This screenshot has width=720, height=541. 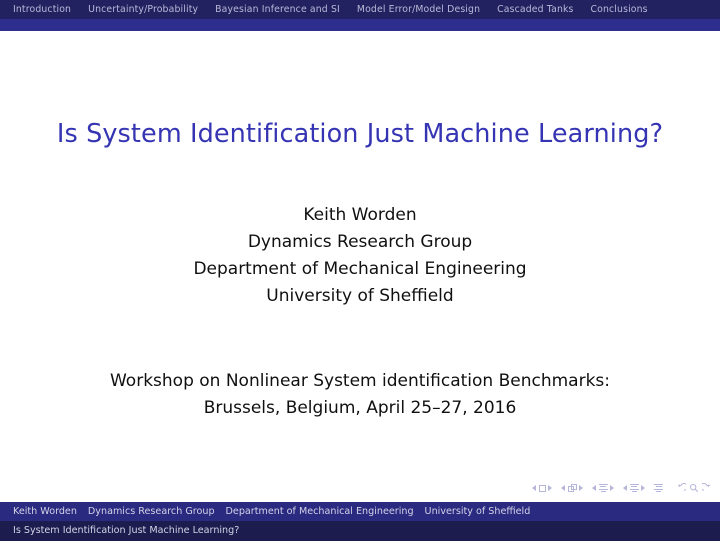 I want to click on footer-author-name: Keith Worden, so click(x=45, y=511).